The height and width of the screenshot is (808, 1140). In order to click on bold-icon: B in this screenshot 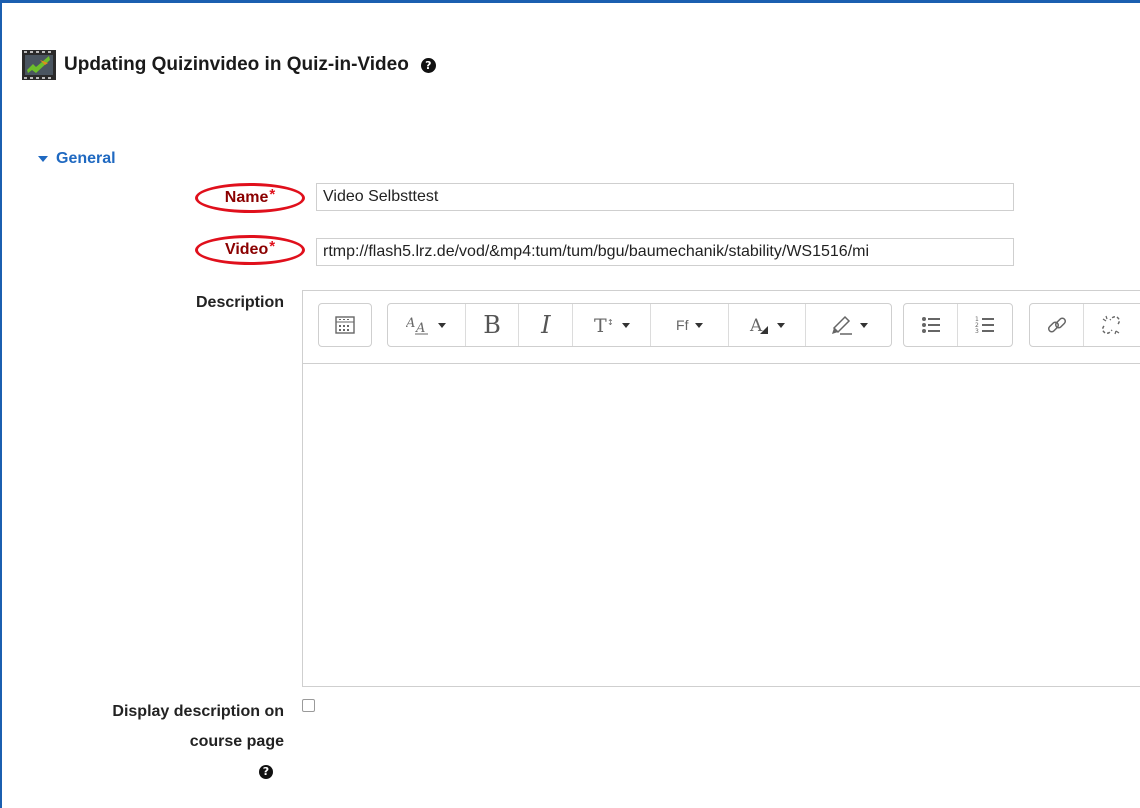, I will do `click(493, 325)`.